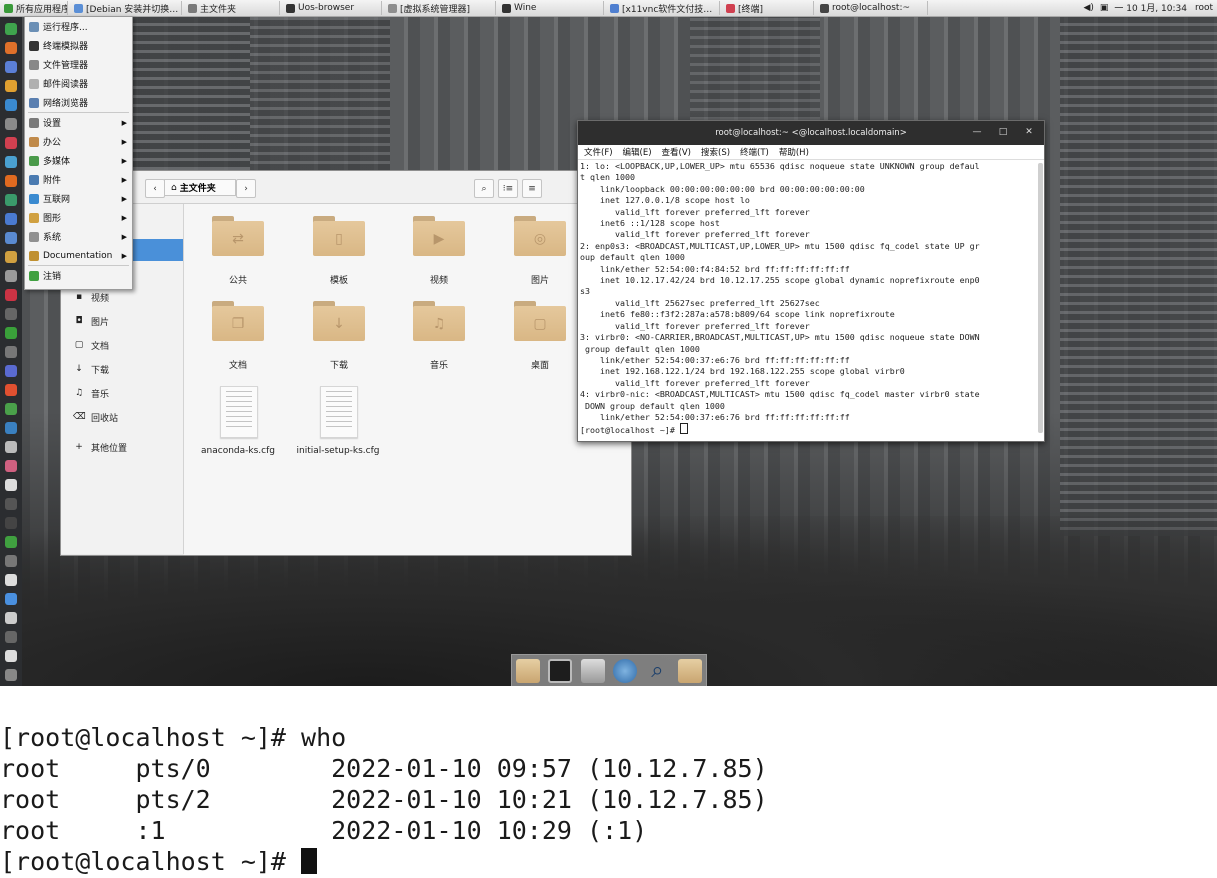 This screenshot has height=878, width=1217. Describe the element at coordinates (339, 321) in the screenshot. I see `folder-icon: ↓` at that location.